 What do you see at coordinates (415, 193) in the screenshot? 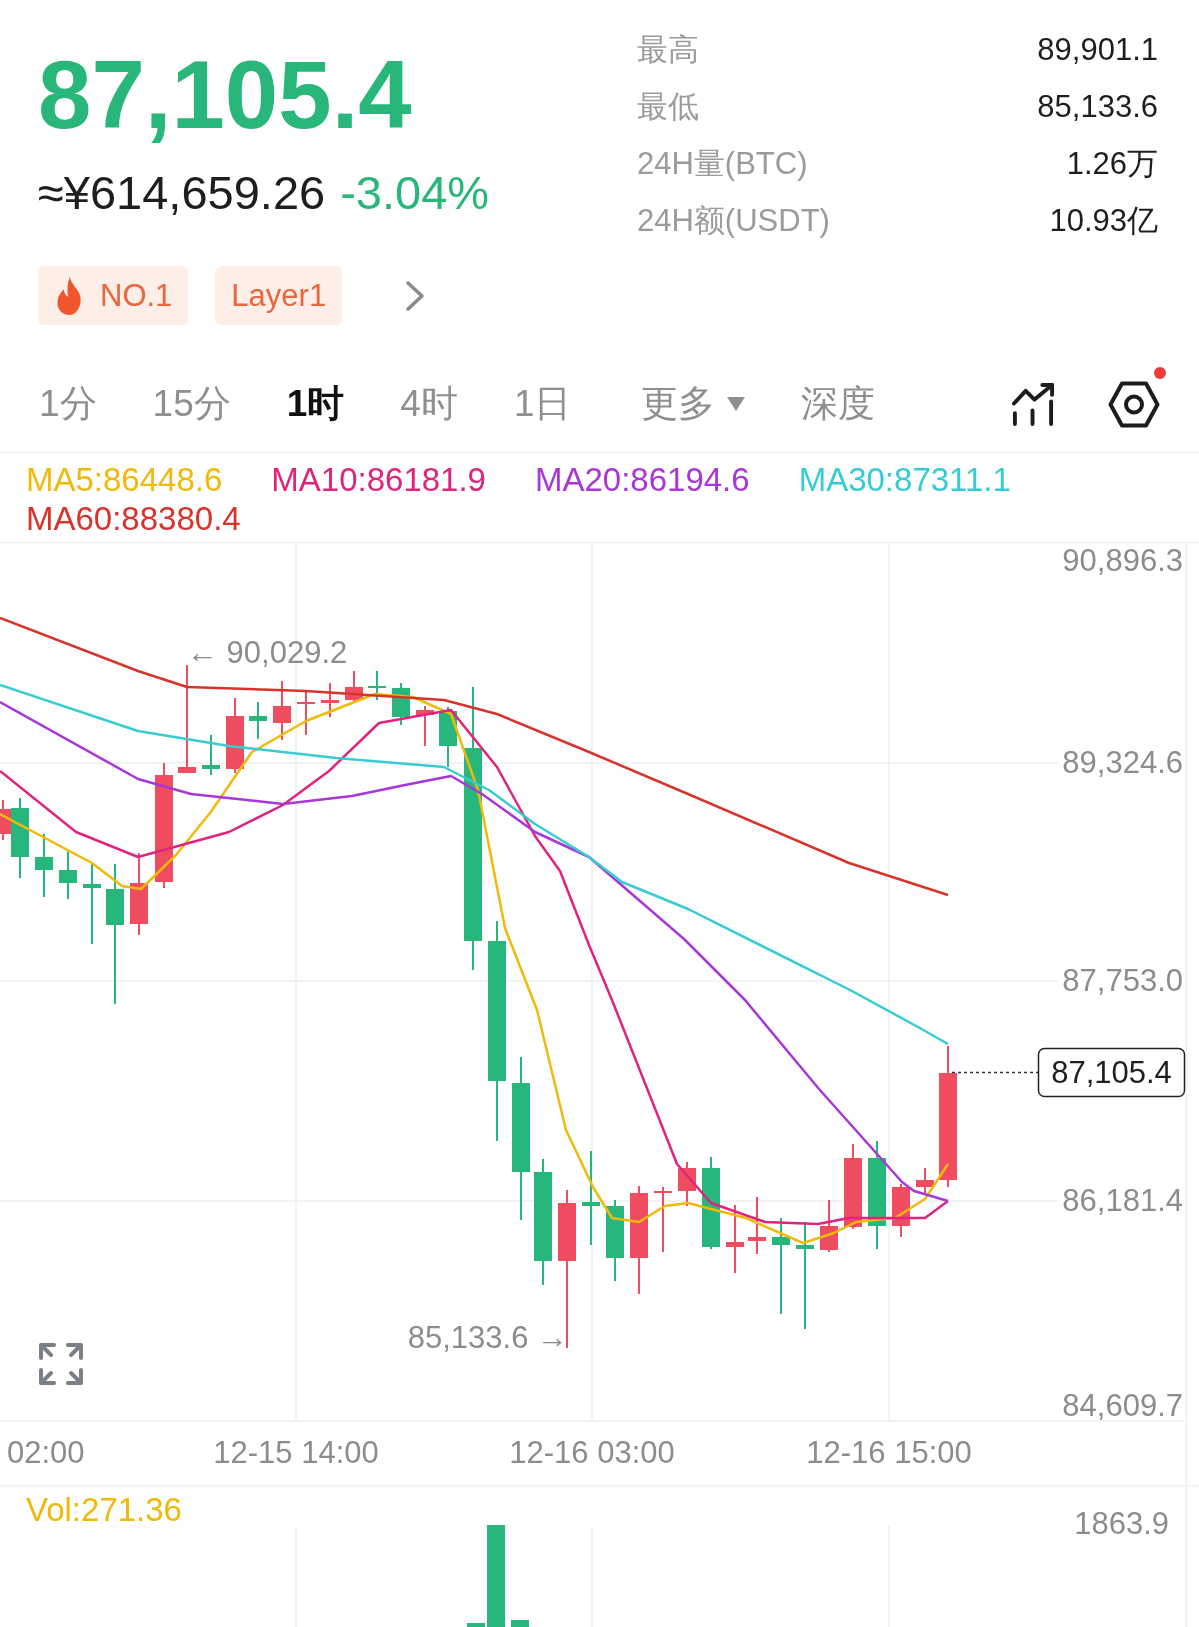
I see `price-change: -3.04%` at bounding box center [415, 193].